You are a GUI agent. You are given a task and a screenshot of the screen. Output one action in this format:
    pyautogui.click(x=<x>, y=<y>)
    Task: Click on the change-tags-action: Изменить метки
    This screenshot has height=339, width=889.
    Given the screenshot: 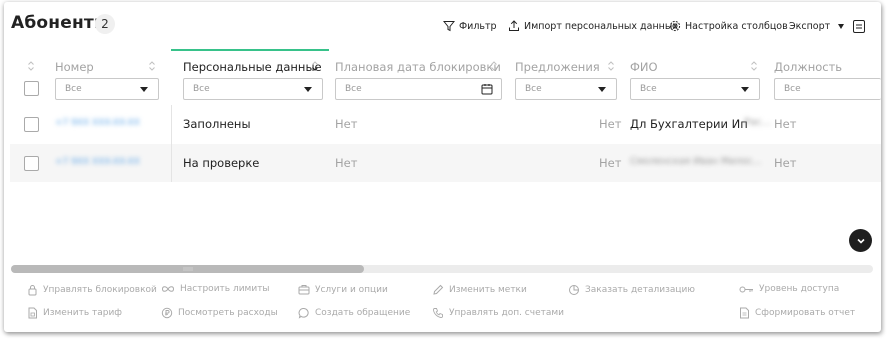 What is the action you would take?
    pyautogui.click(x=479, y=290)
    